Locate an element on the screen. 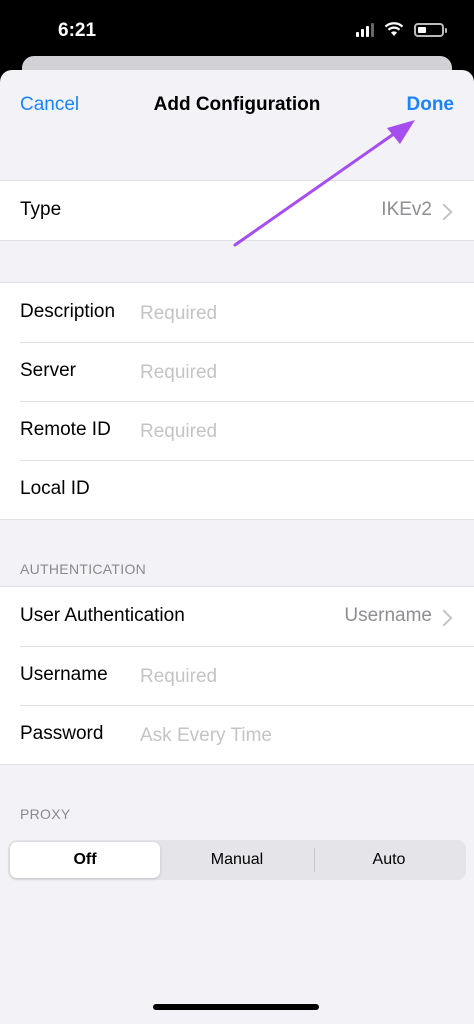 This screenshot has height=1024, width=474. status-time: 6:21 is located at coordinates (77, 30).